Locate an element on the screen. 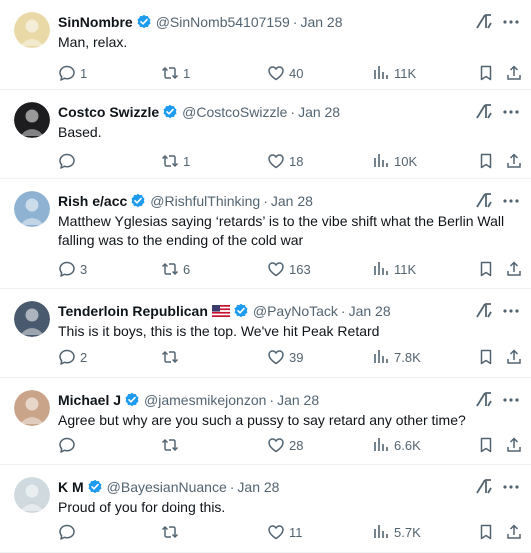 This screenshot has width=531, height=553. like-count: 28 is located at coordinates (296, 445).